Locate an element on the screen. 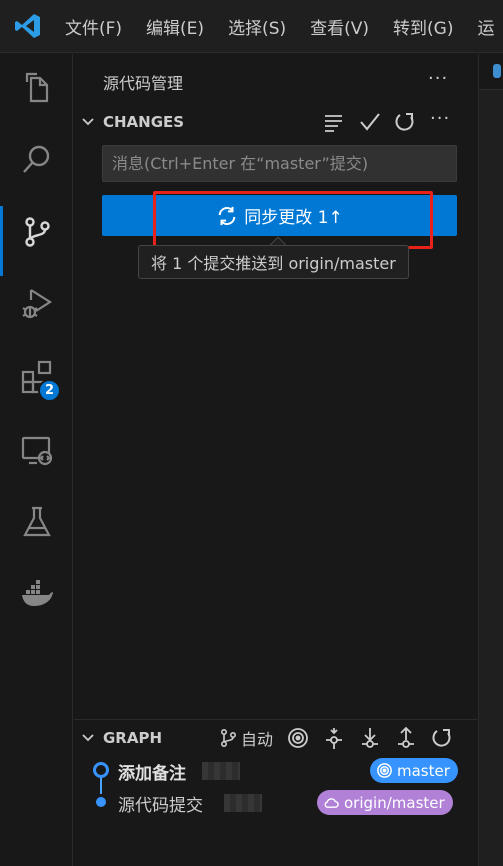 The width and height of the screenshot is (503, 866). tooltip-text: 将 1 个提交推送到 origin/master is located at coordinates (273, 263).